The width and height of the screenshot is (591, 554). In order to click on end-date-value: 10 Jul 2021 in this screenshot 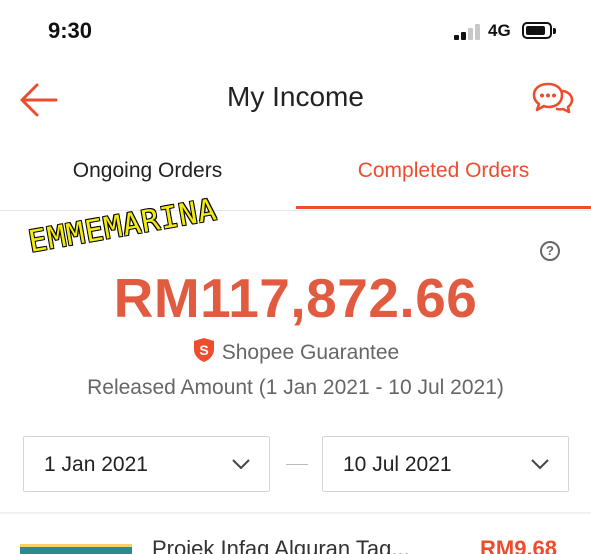, I will do `click(397, 464)`.